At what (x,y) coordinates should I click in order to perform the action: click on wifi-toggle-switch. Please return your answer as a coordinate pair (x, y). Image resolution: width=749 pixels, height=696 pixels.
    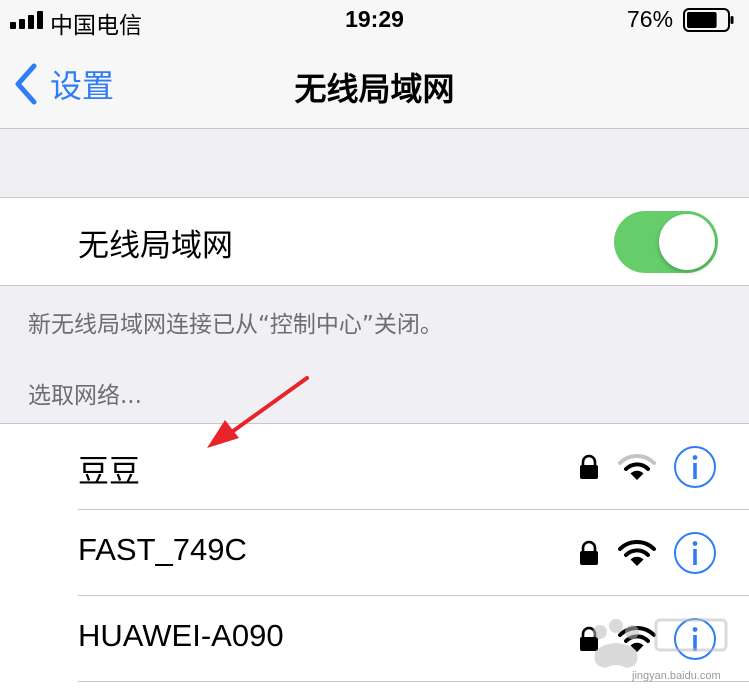
    Looking at the image, I should click on (666, 242).